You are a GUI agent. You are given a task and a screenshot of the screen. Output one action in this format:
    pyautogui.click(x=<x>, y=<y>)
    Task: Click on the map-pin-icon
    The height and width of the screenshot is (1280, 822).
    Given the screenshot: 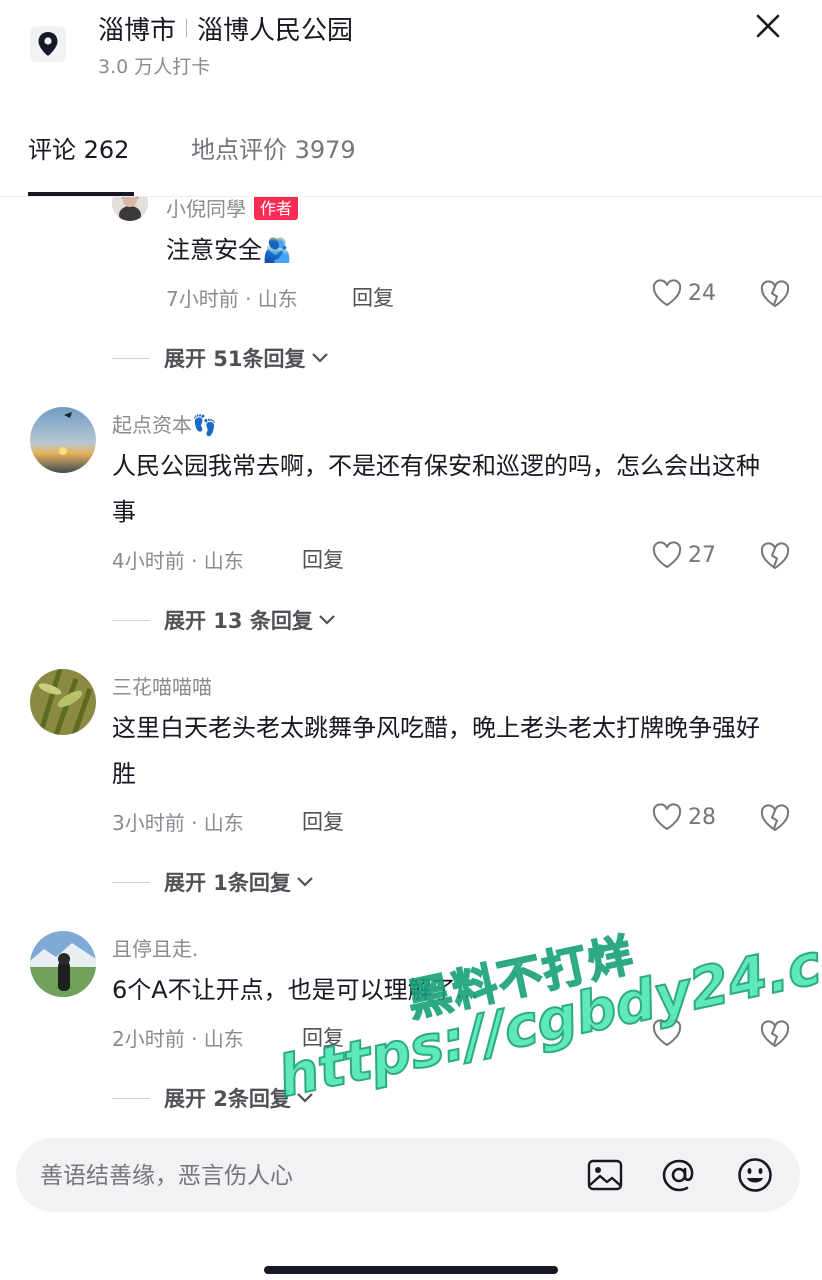 What is the action you would take?
    pyautogui.click(x=48, y=44)
    